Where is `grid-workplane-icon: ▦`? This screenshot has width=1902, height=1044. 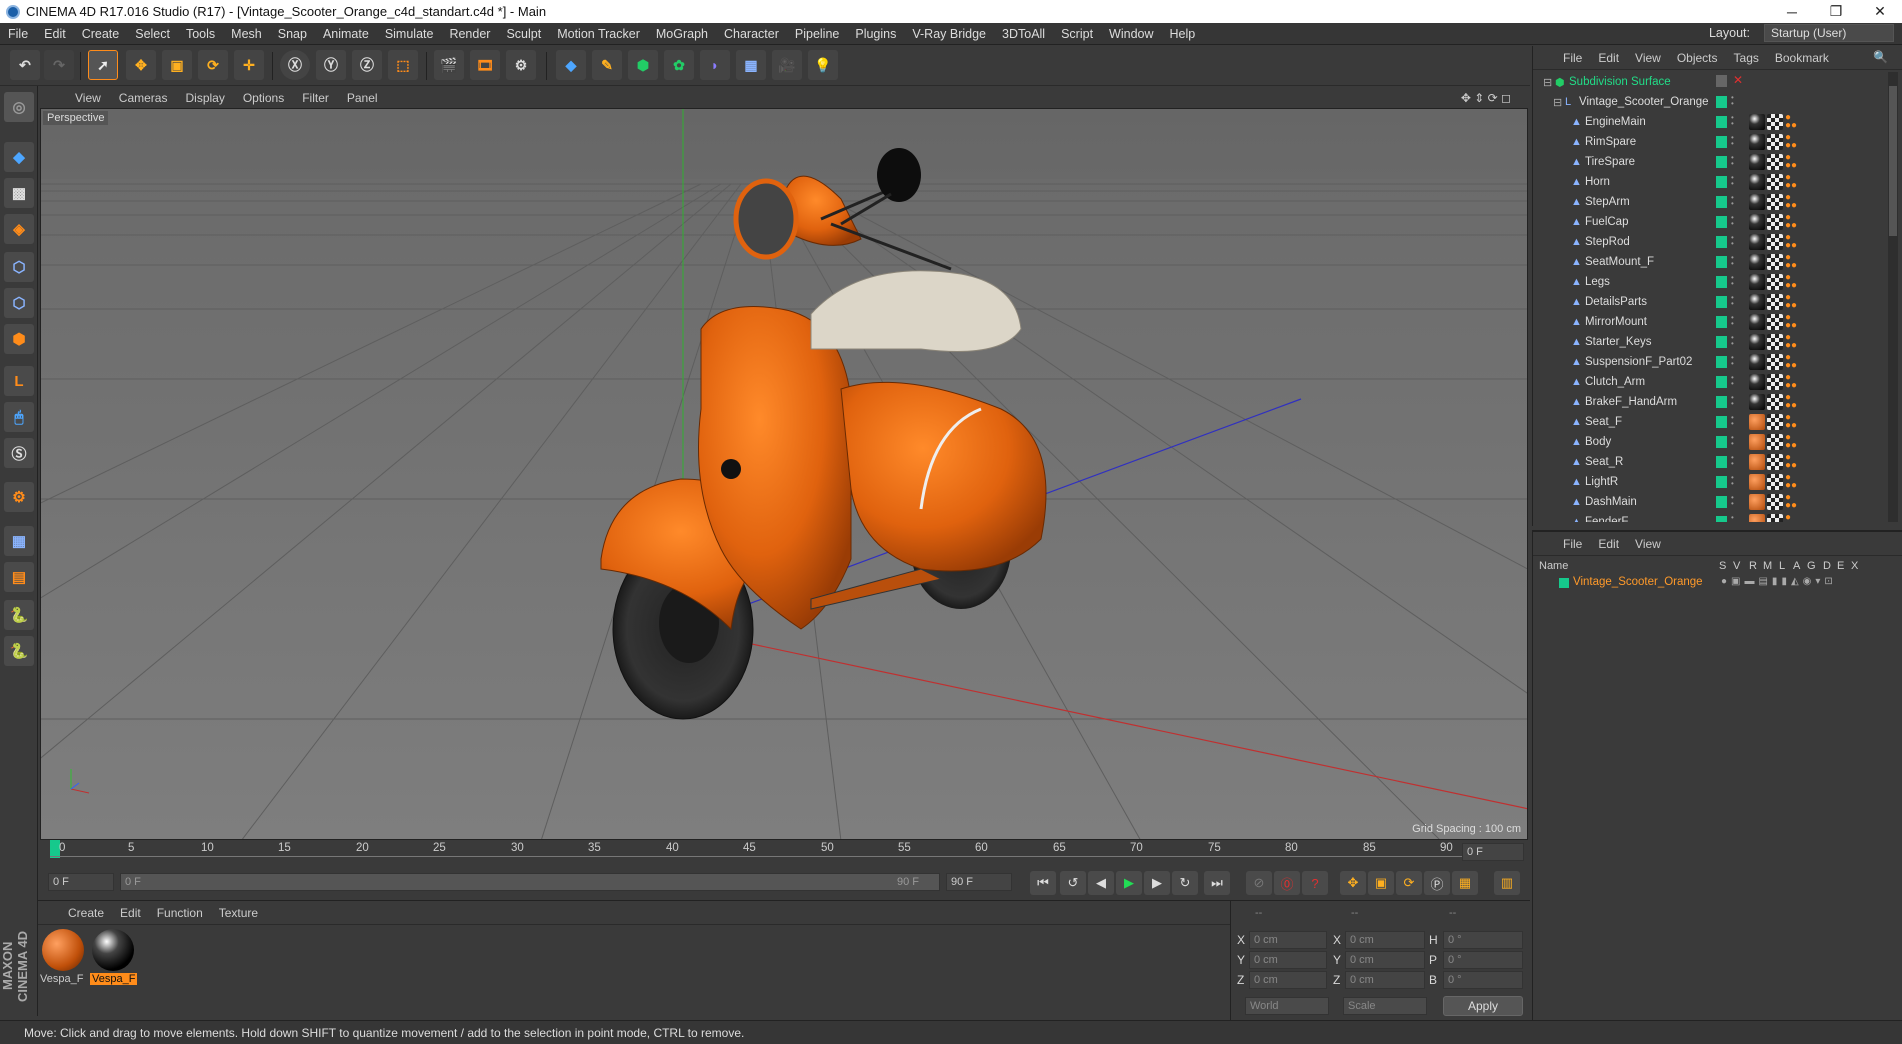
grid-workplane-icon: ▦ is located at coordinates (19, 541).